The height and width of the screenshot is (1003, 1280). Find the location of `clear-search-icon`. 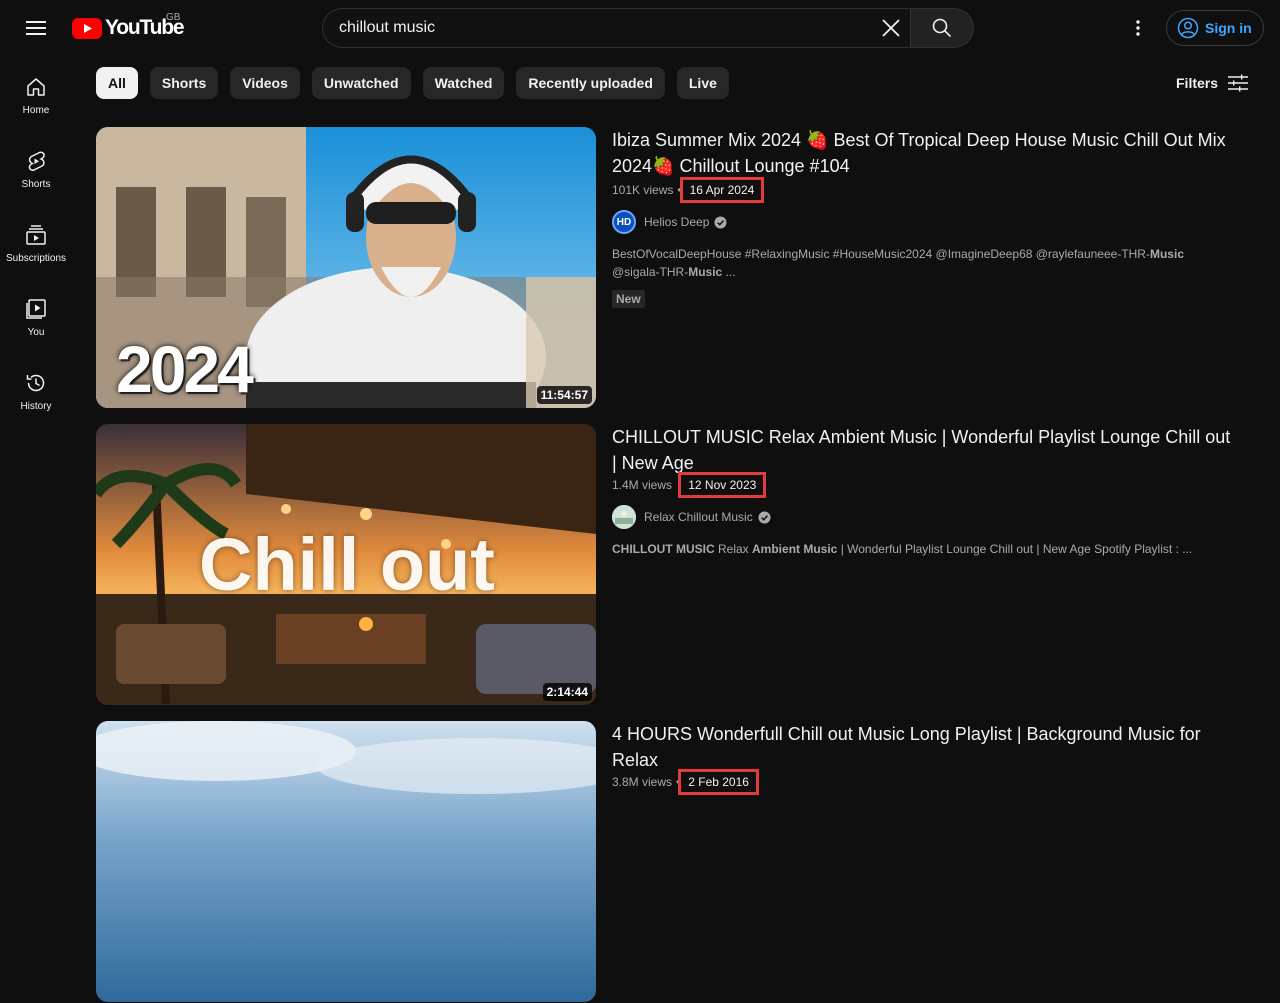

clear-search-icon is located at coordinates (891, 28).